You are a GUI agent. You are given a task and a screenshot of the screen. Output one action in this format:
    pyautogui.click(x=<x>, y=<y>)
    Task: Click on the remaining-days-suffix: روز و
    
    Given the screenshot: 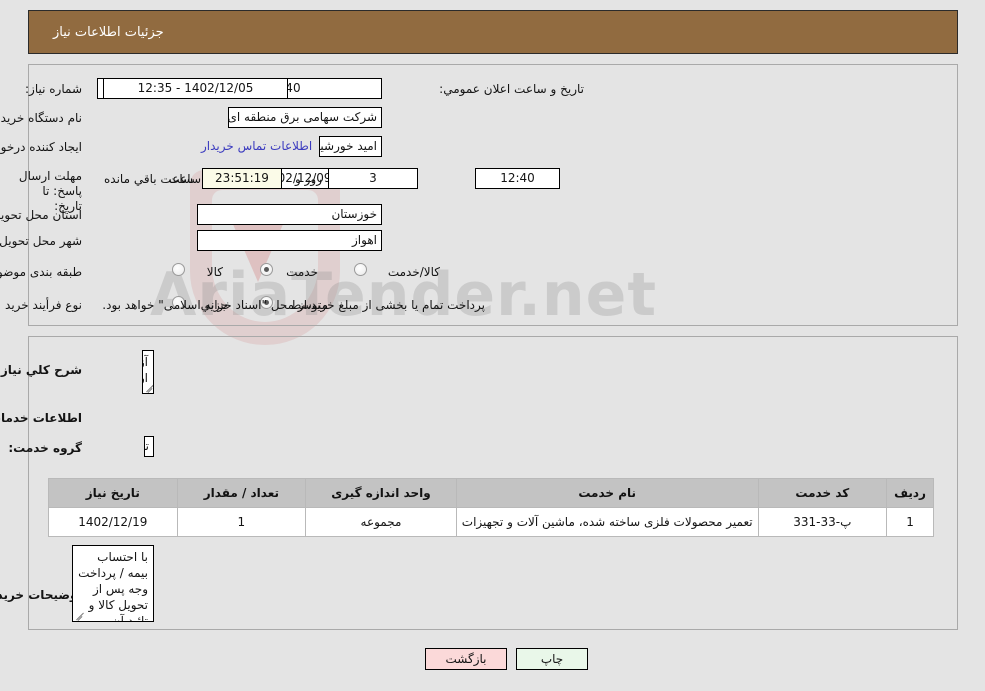 What is the action you would take?
    pyautogui.click(x=308, y=179)
    